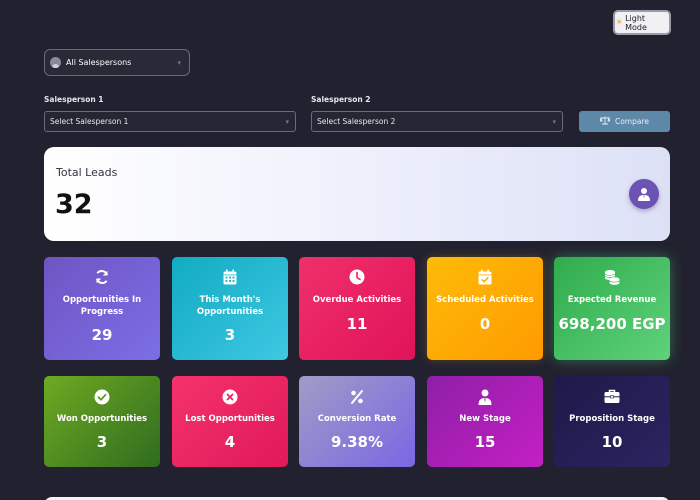  I want to click on expected-revenue-title: Expected Revenue, so click(612, 300).